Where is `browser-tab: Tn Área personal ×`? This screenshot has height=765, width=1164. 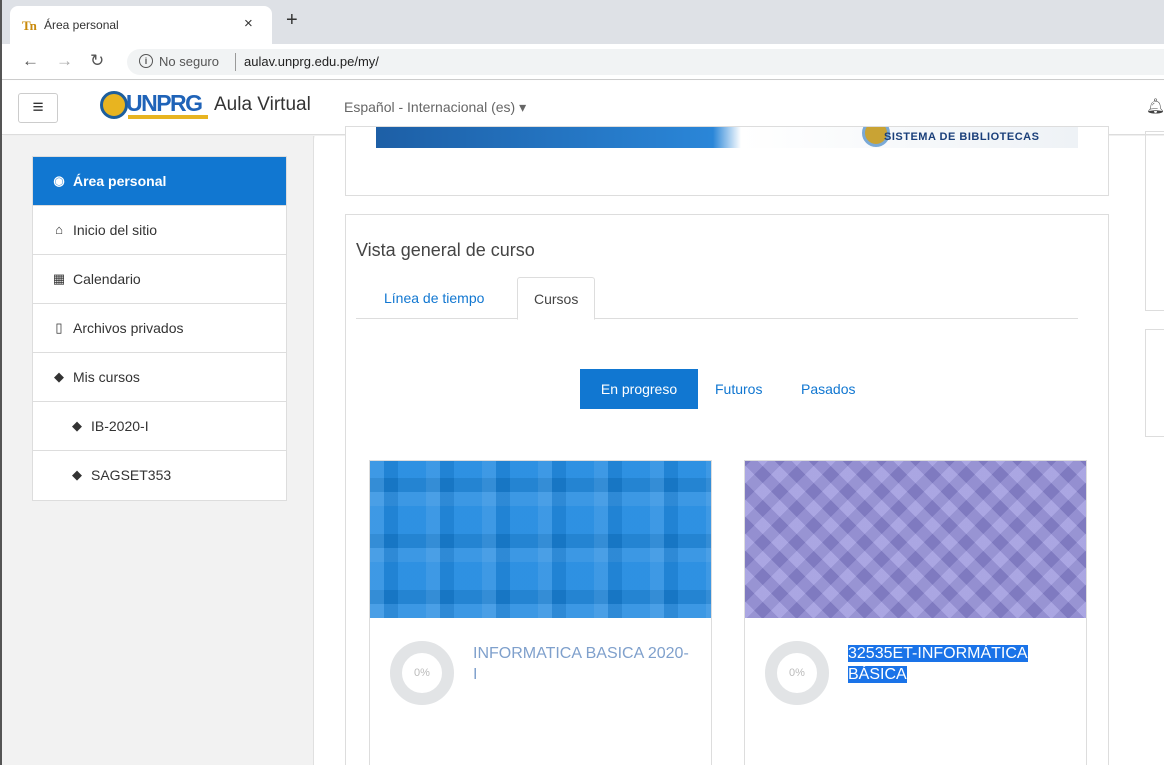
browser-tab: Tn Área personal × is located at coordinates (141, 25).